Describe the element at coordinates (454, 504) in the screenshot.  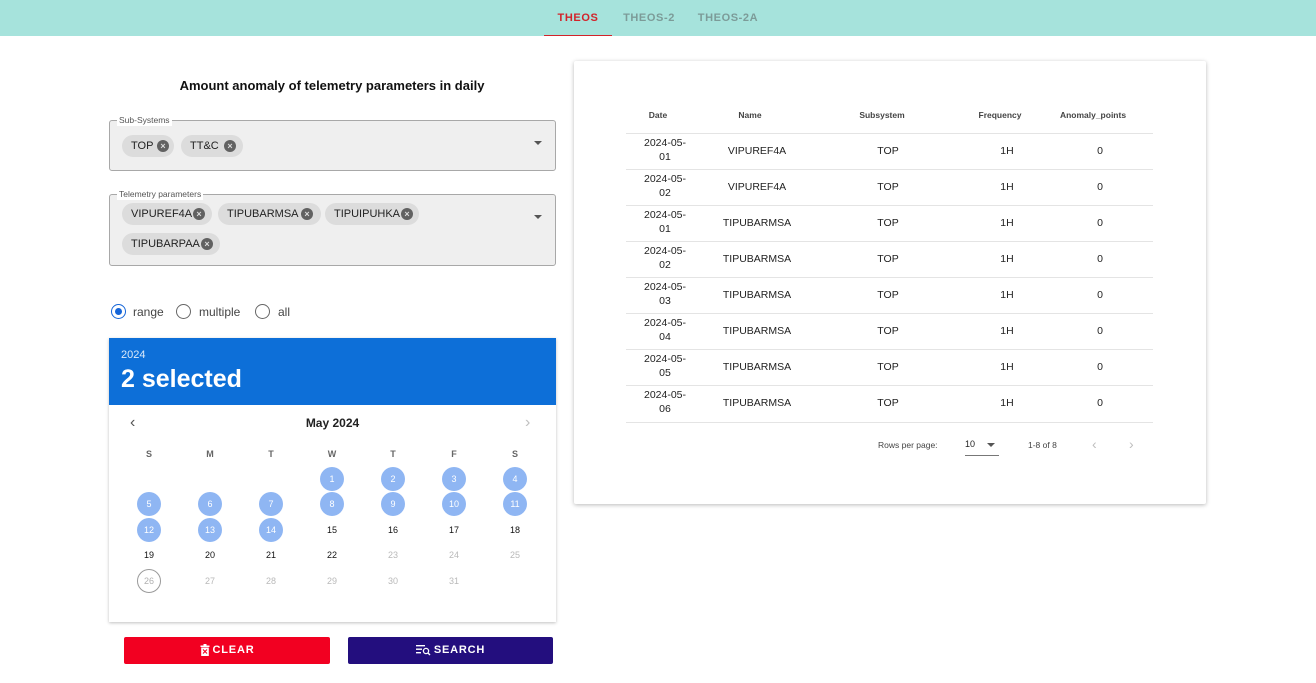
I see `calendar-day-10: 10` at that location.